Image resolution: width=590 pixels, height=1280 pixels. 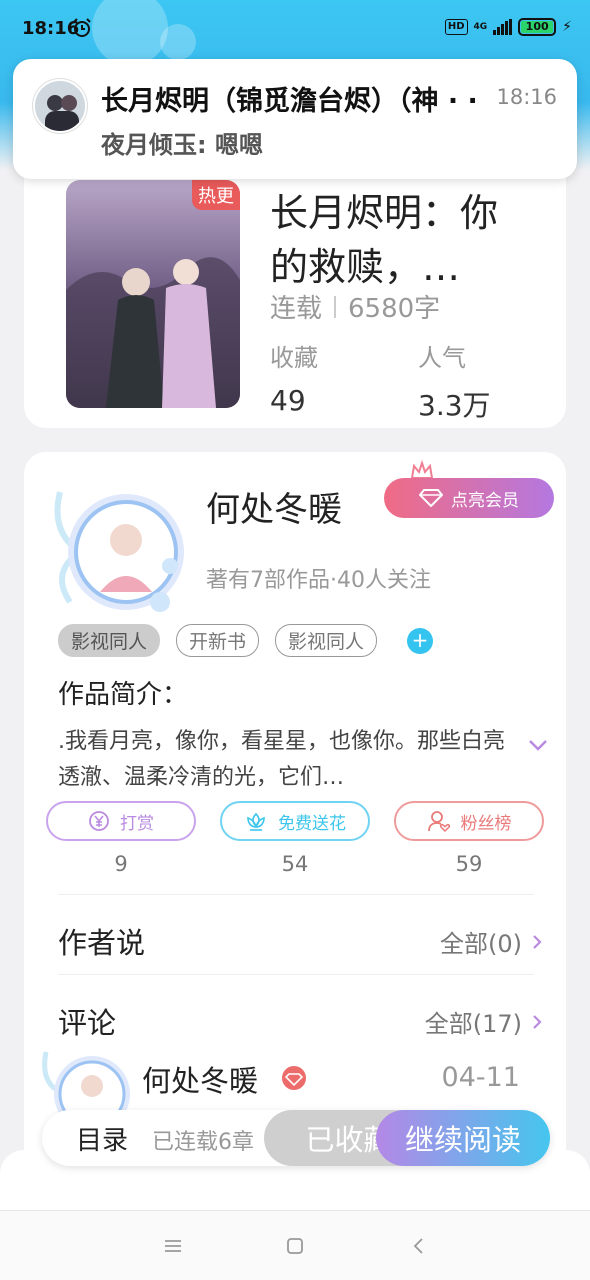 What do you see at coordinates (288, 400) in the screenshot?
I see `stat-value-favorites: 49` at bounding box center [288, 400].